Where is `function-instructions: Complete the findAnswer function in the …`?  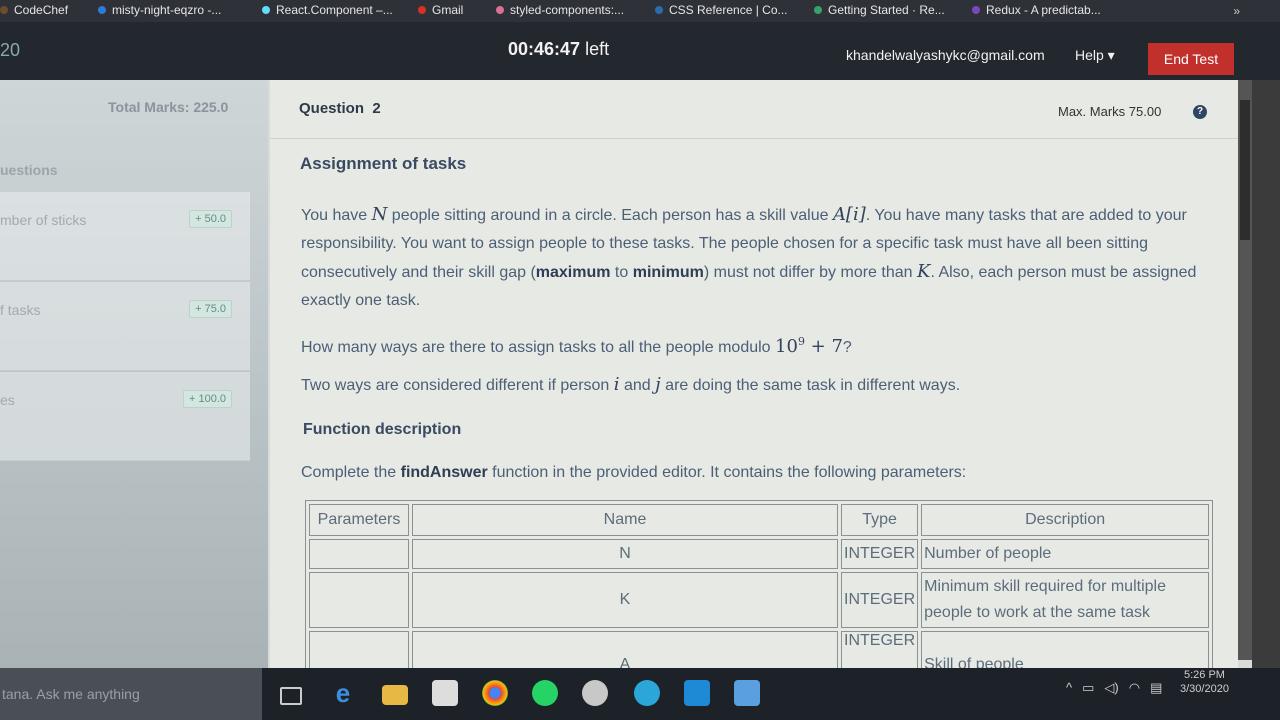
function-instructions: Complete the findAnswer function in the … is located at coordinates (634, 472).